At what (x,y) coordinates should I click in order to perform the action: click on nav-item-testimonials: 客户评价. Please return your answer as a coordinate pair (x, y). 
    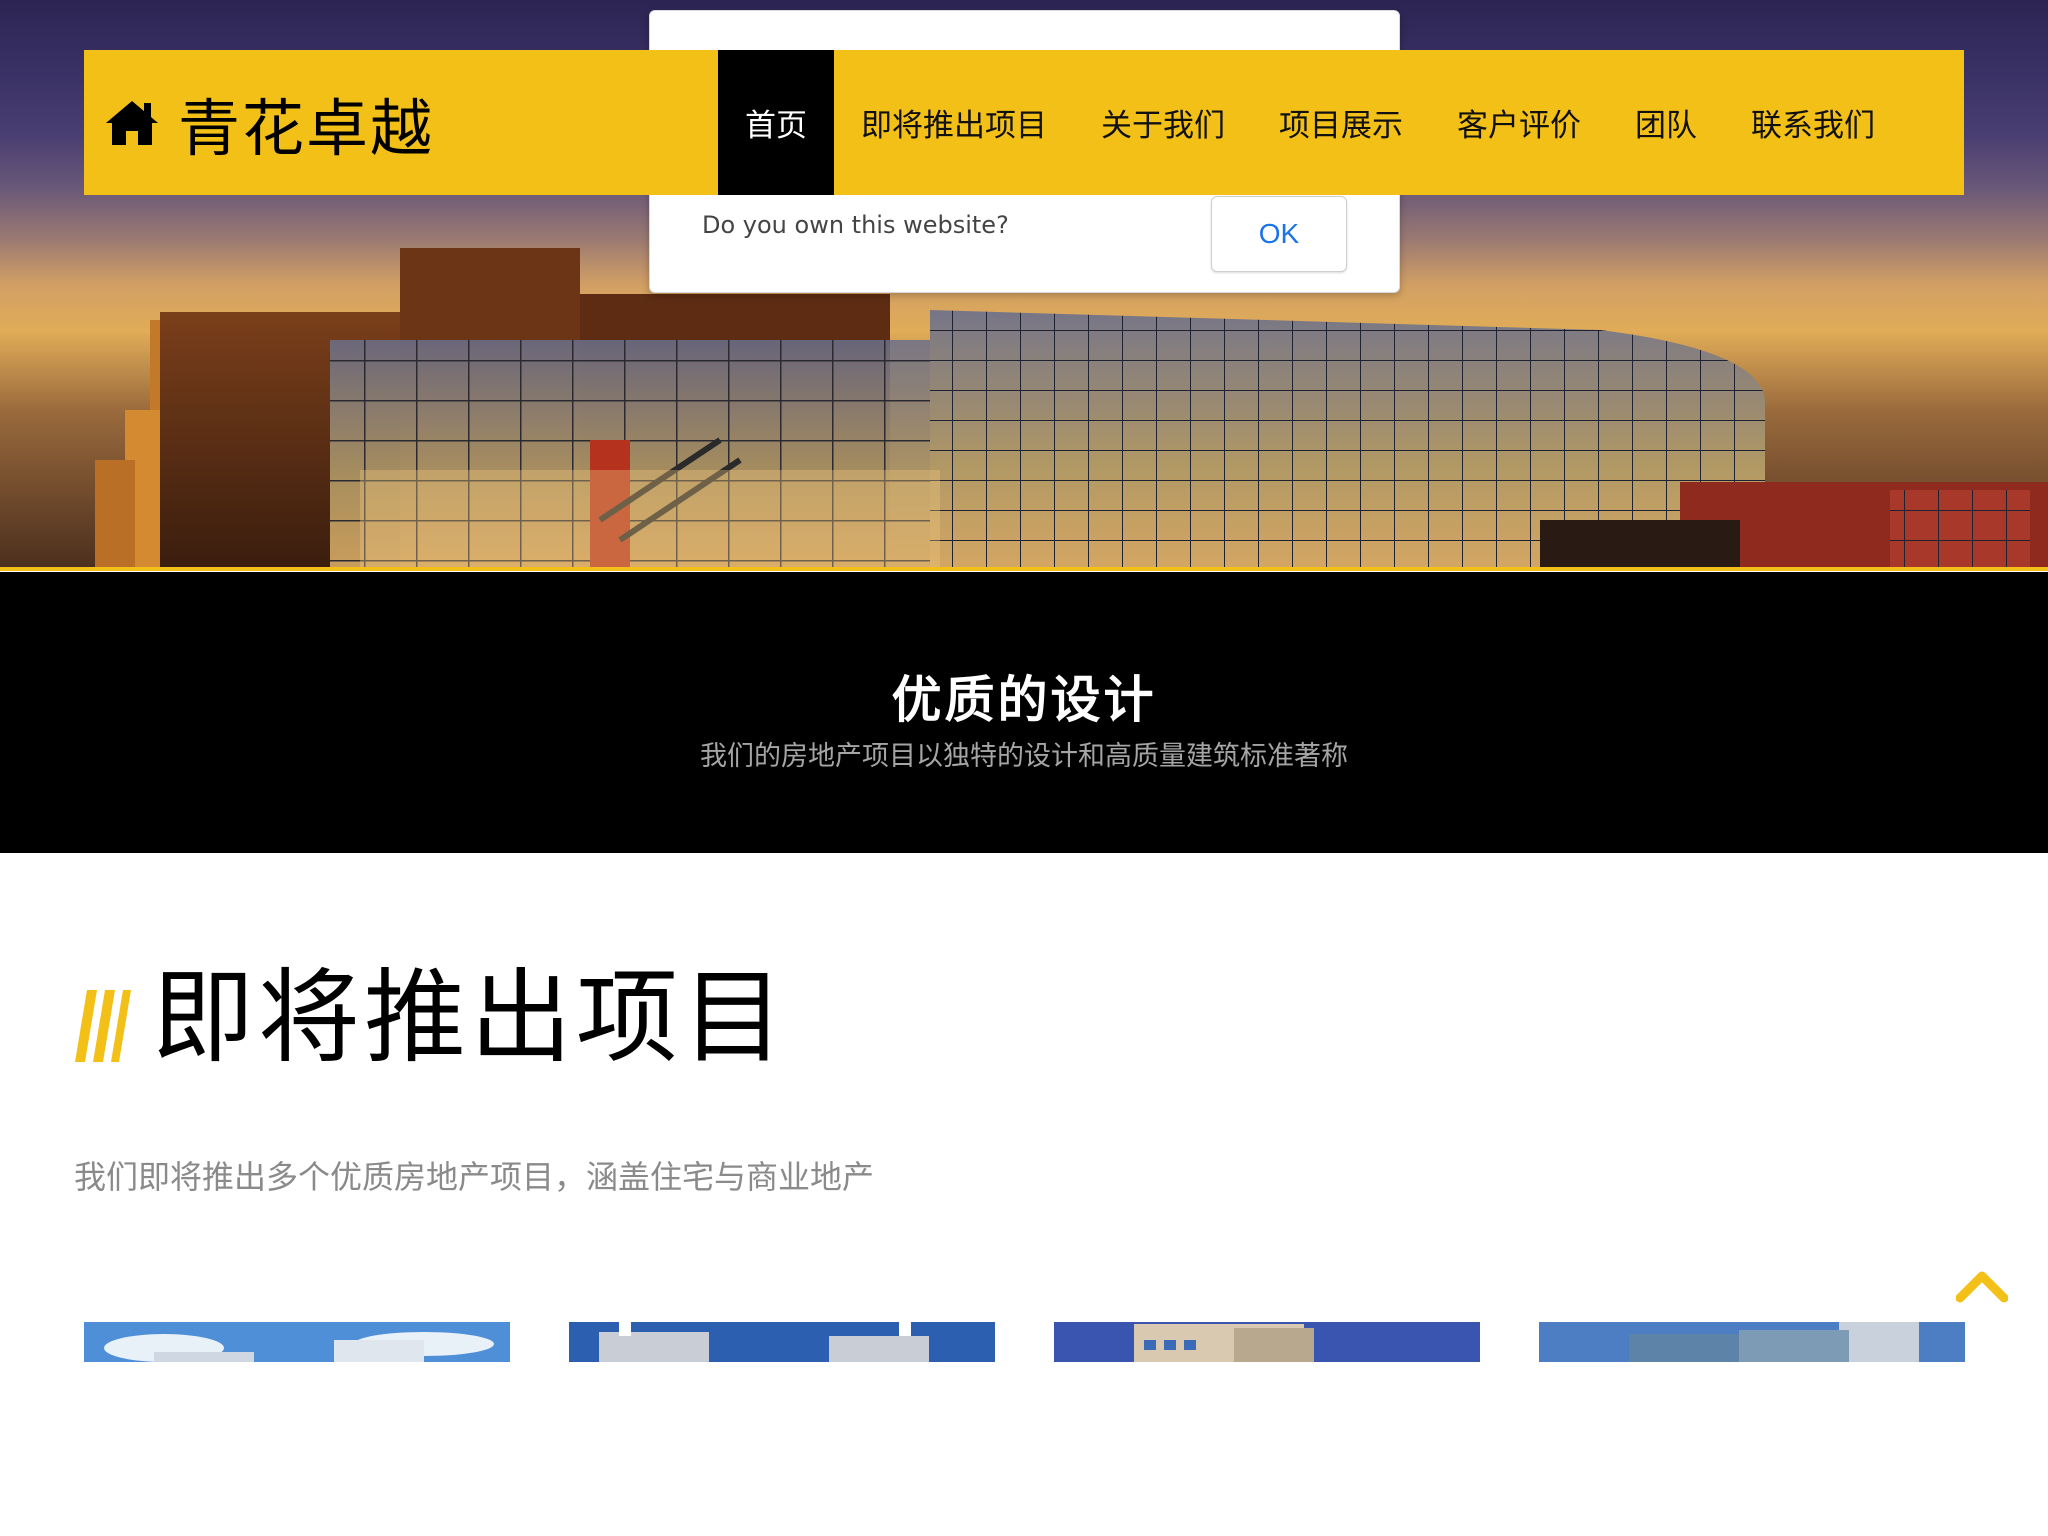
    Looking at the image, I should click on (1519, 122).